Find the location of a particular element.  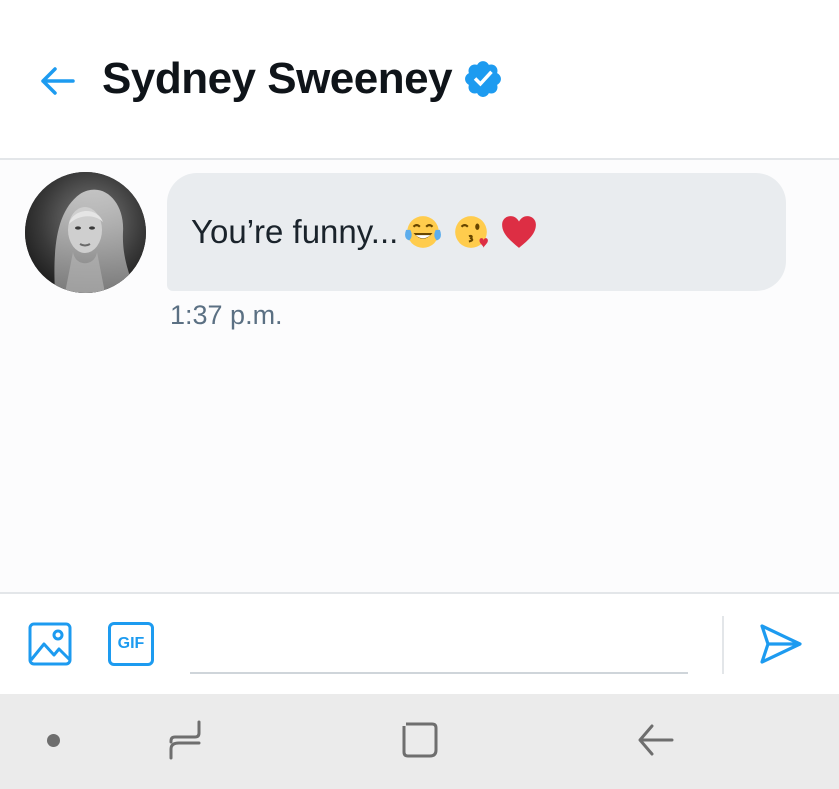

message-composer: GIF is located at coordinates (419, 643).